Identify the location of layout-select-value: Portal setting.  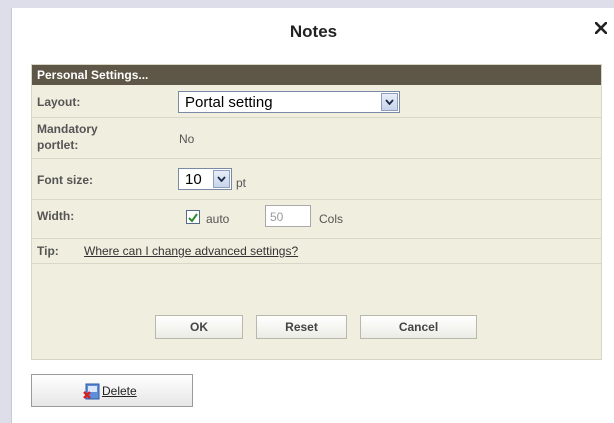
(229, 102).